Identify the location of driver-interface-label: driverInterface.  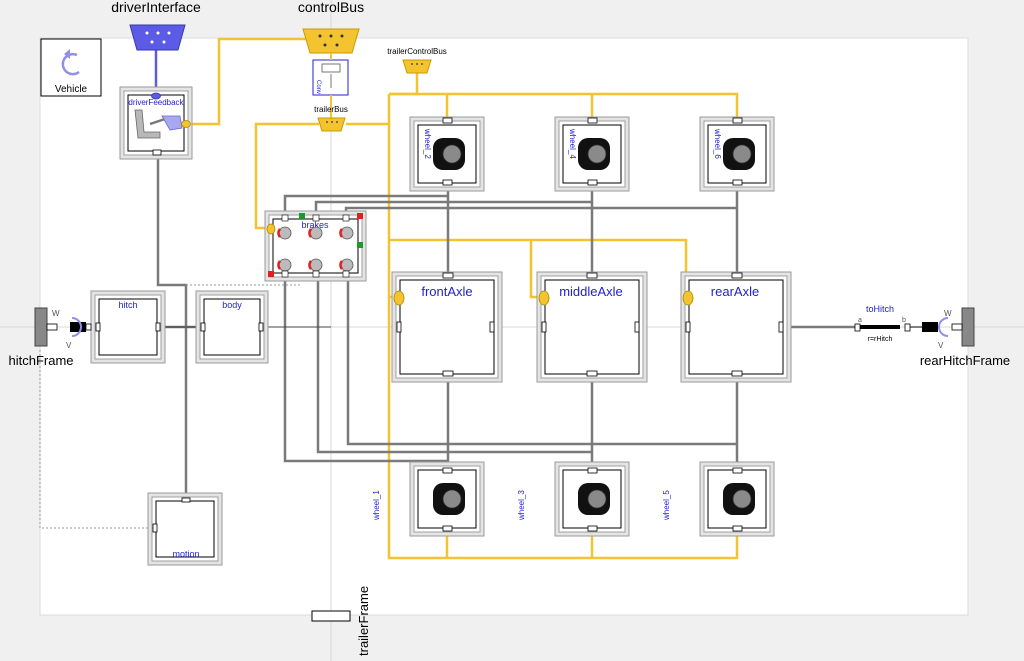
(156, 7).